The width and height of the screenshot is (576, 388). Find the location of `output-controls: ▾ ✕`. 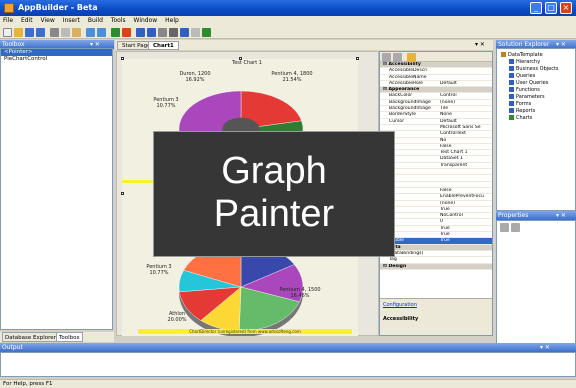

output-controls: ▾ ✕ is located at coordinates (545, 347).